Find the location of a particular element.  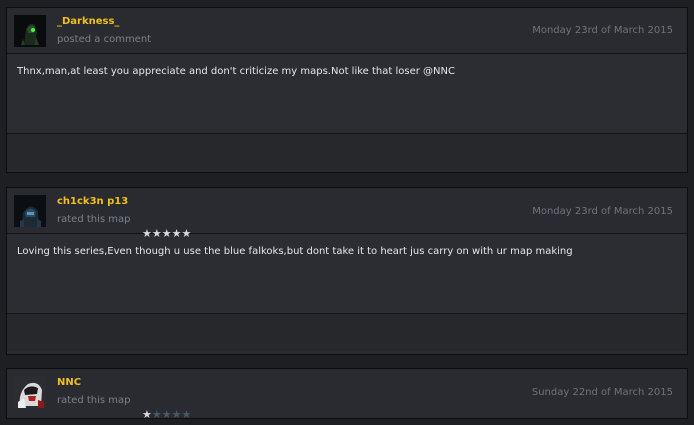

comment-username: _Darkness_ is located at coordinates (88, 21).